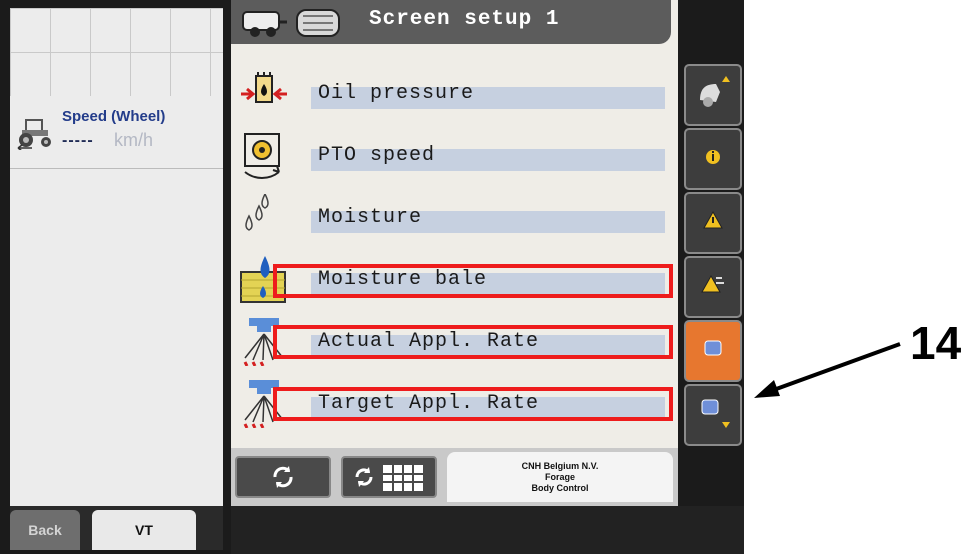  I want to click on tab-back: Back, so click(45, 530).